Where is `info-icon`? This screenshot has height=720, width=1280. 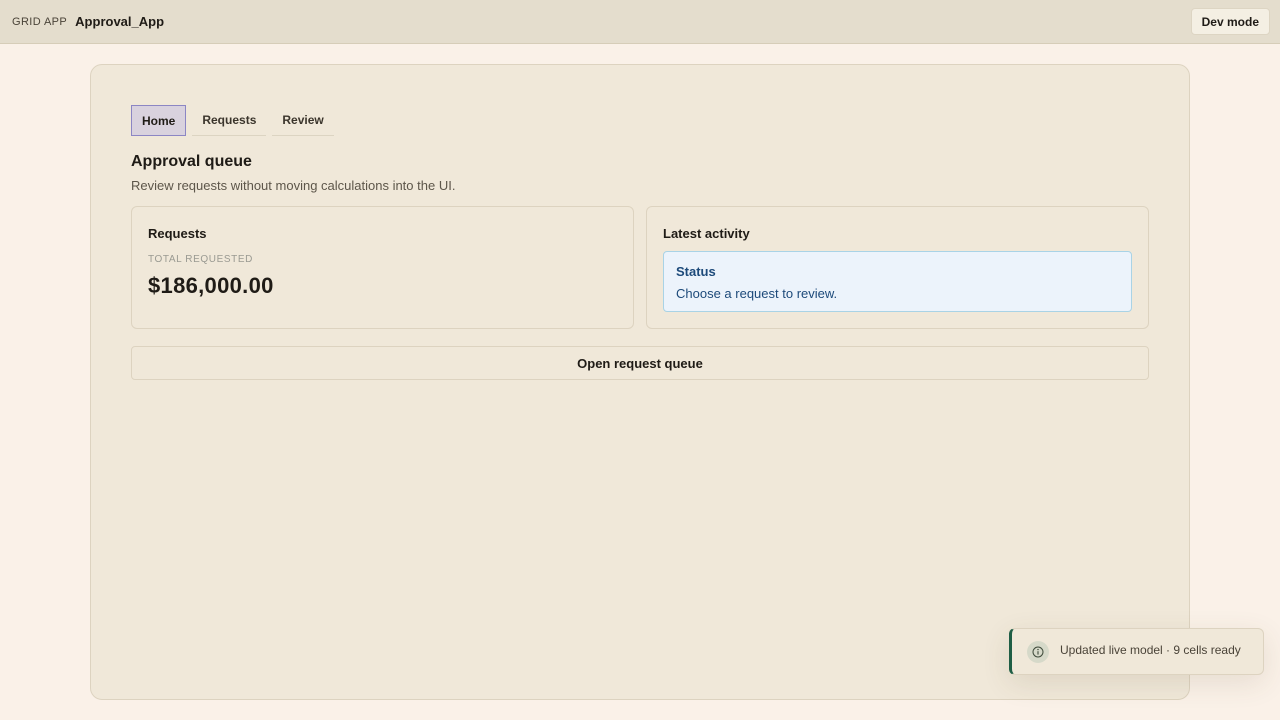 info-icon is located at coordinates (1038, 652).